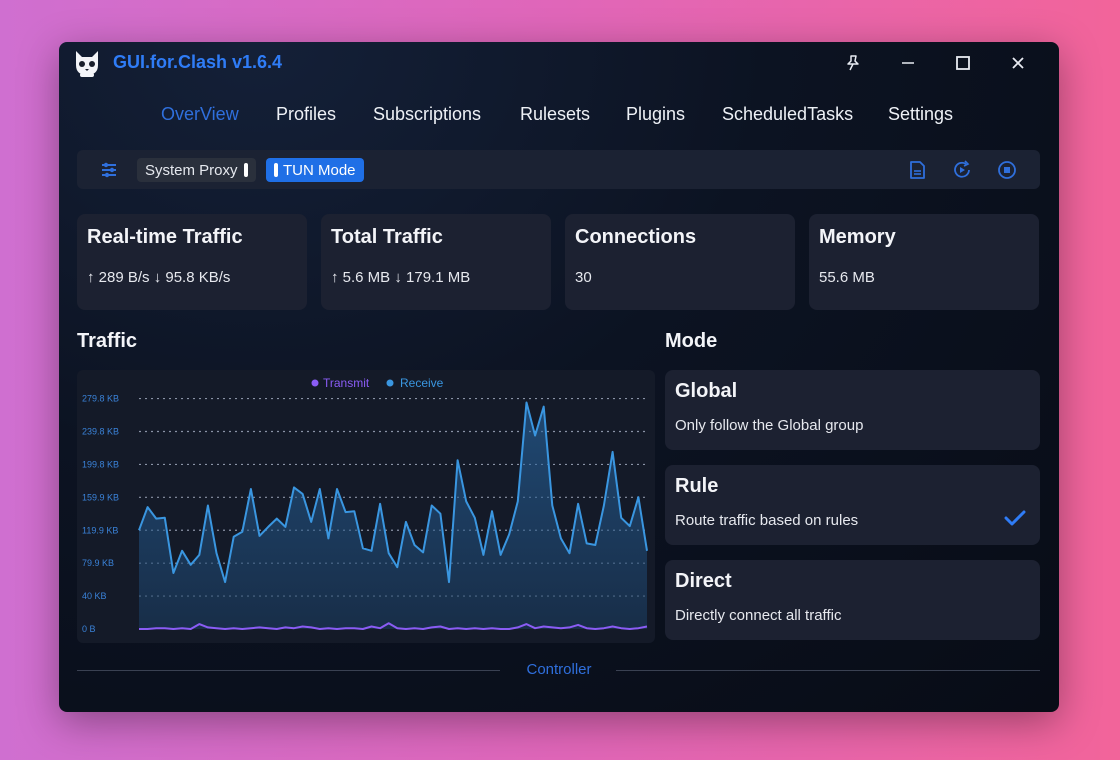  Describe the element at coordinates (100, 497) in the screenshot. I see `y-tick-label: 159.9 KB` at that location.